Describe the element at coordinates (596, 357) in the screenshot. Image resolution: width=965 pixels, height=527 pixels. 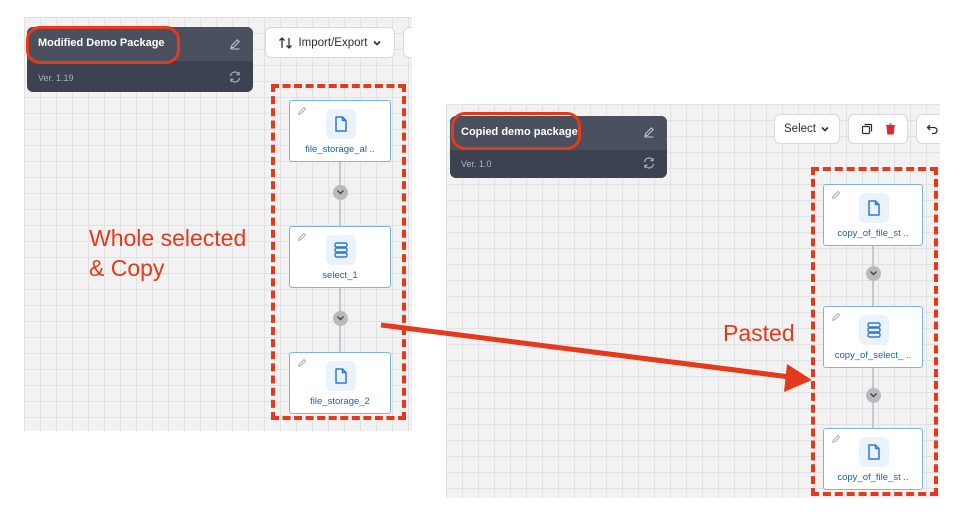
I see `copy-paste-arrow` at that location.